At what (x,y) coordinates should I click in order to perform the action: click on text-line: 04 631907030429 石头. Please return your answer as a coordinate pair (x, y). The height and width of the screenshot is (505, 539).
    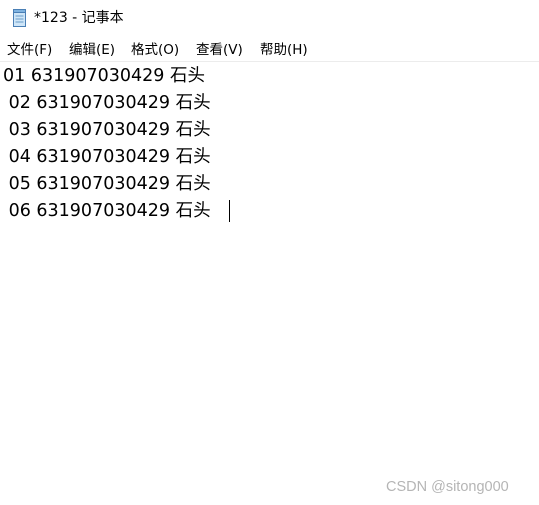
    Looking at the image, I should click on (107, 157).